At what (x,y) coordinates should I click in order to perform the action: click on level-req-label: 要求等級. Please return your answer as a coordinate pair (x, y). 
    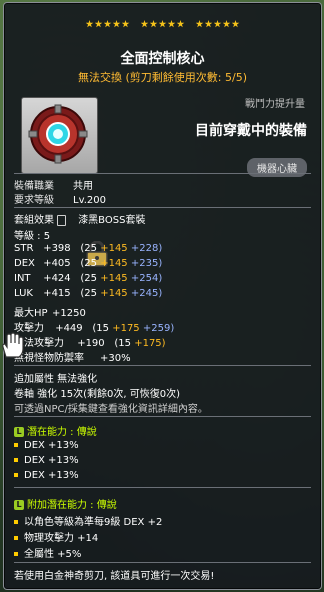
    Looking at the image, I should click on (34, 200).